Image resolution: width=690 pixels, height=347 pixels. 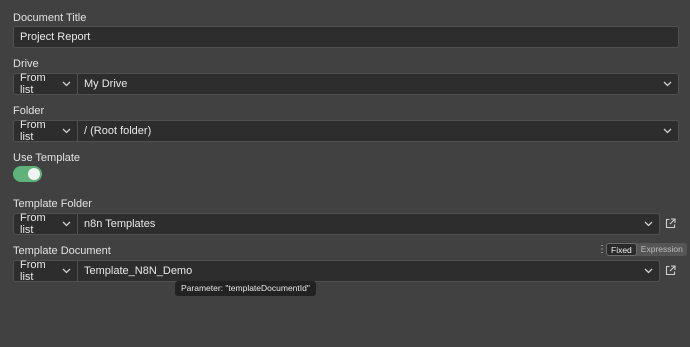 I want to click on template-document-mode-select: From list, so click(x=46, y=271).